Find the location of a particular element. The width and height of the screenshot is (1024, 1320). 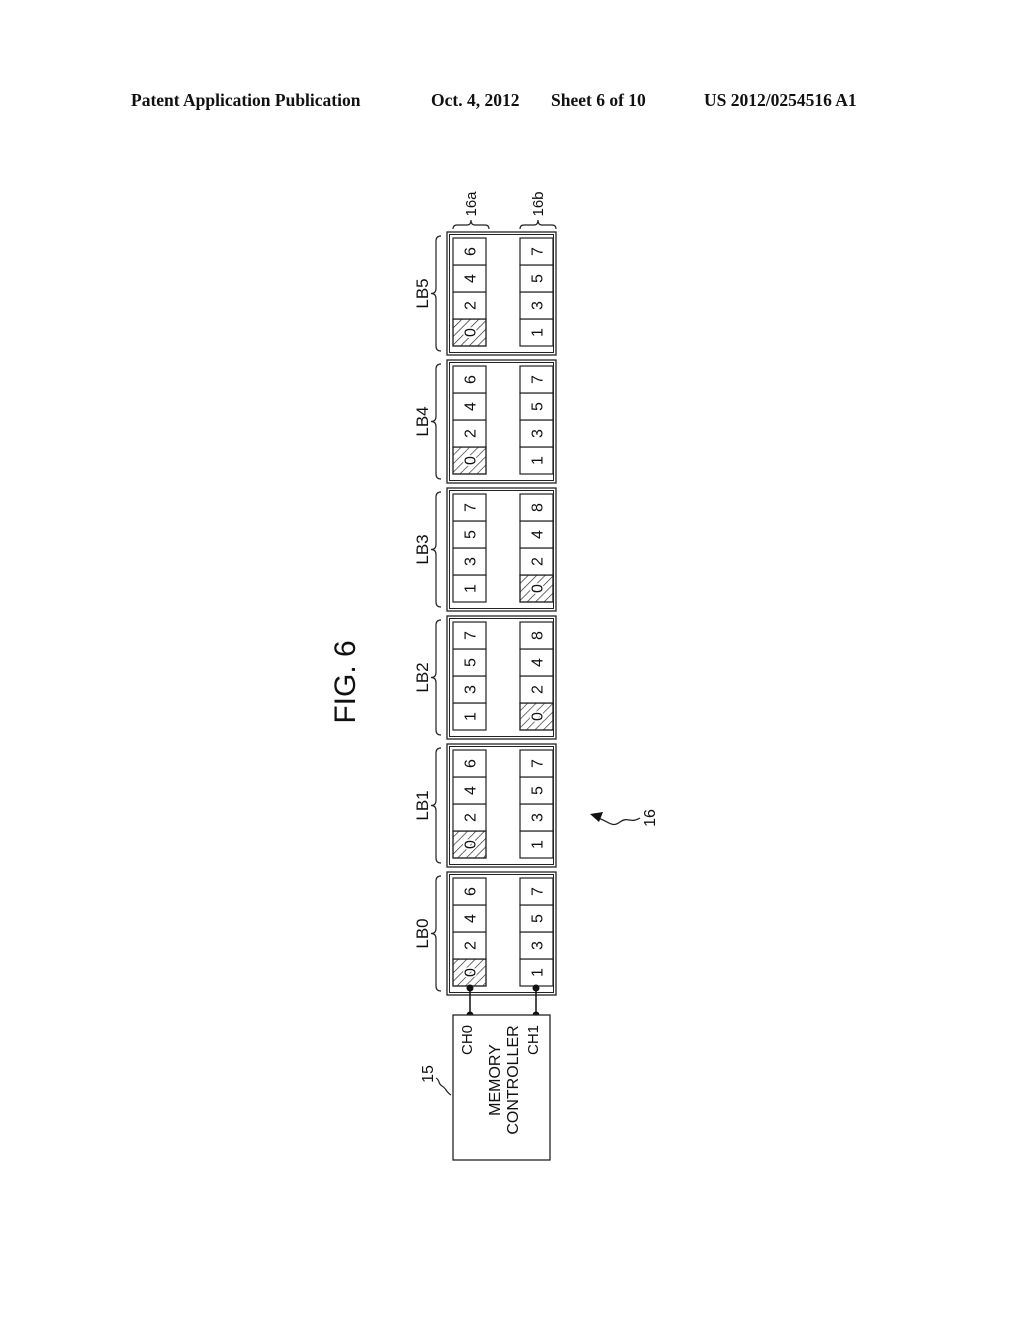

system-ref-label: 16 is located at coordinates (650, 818).